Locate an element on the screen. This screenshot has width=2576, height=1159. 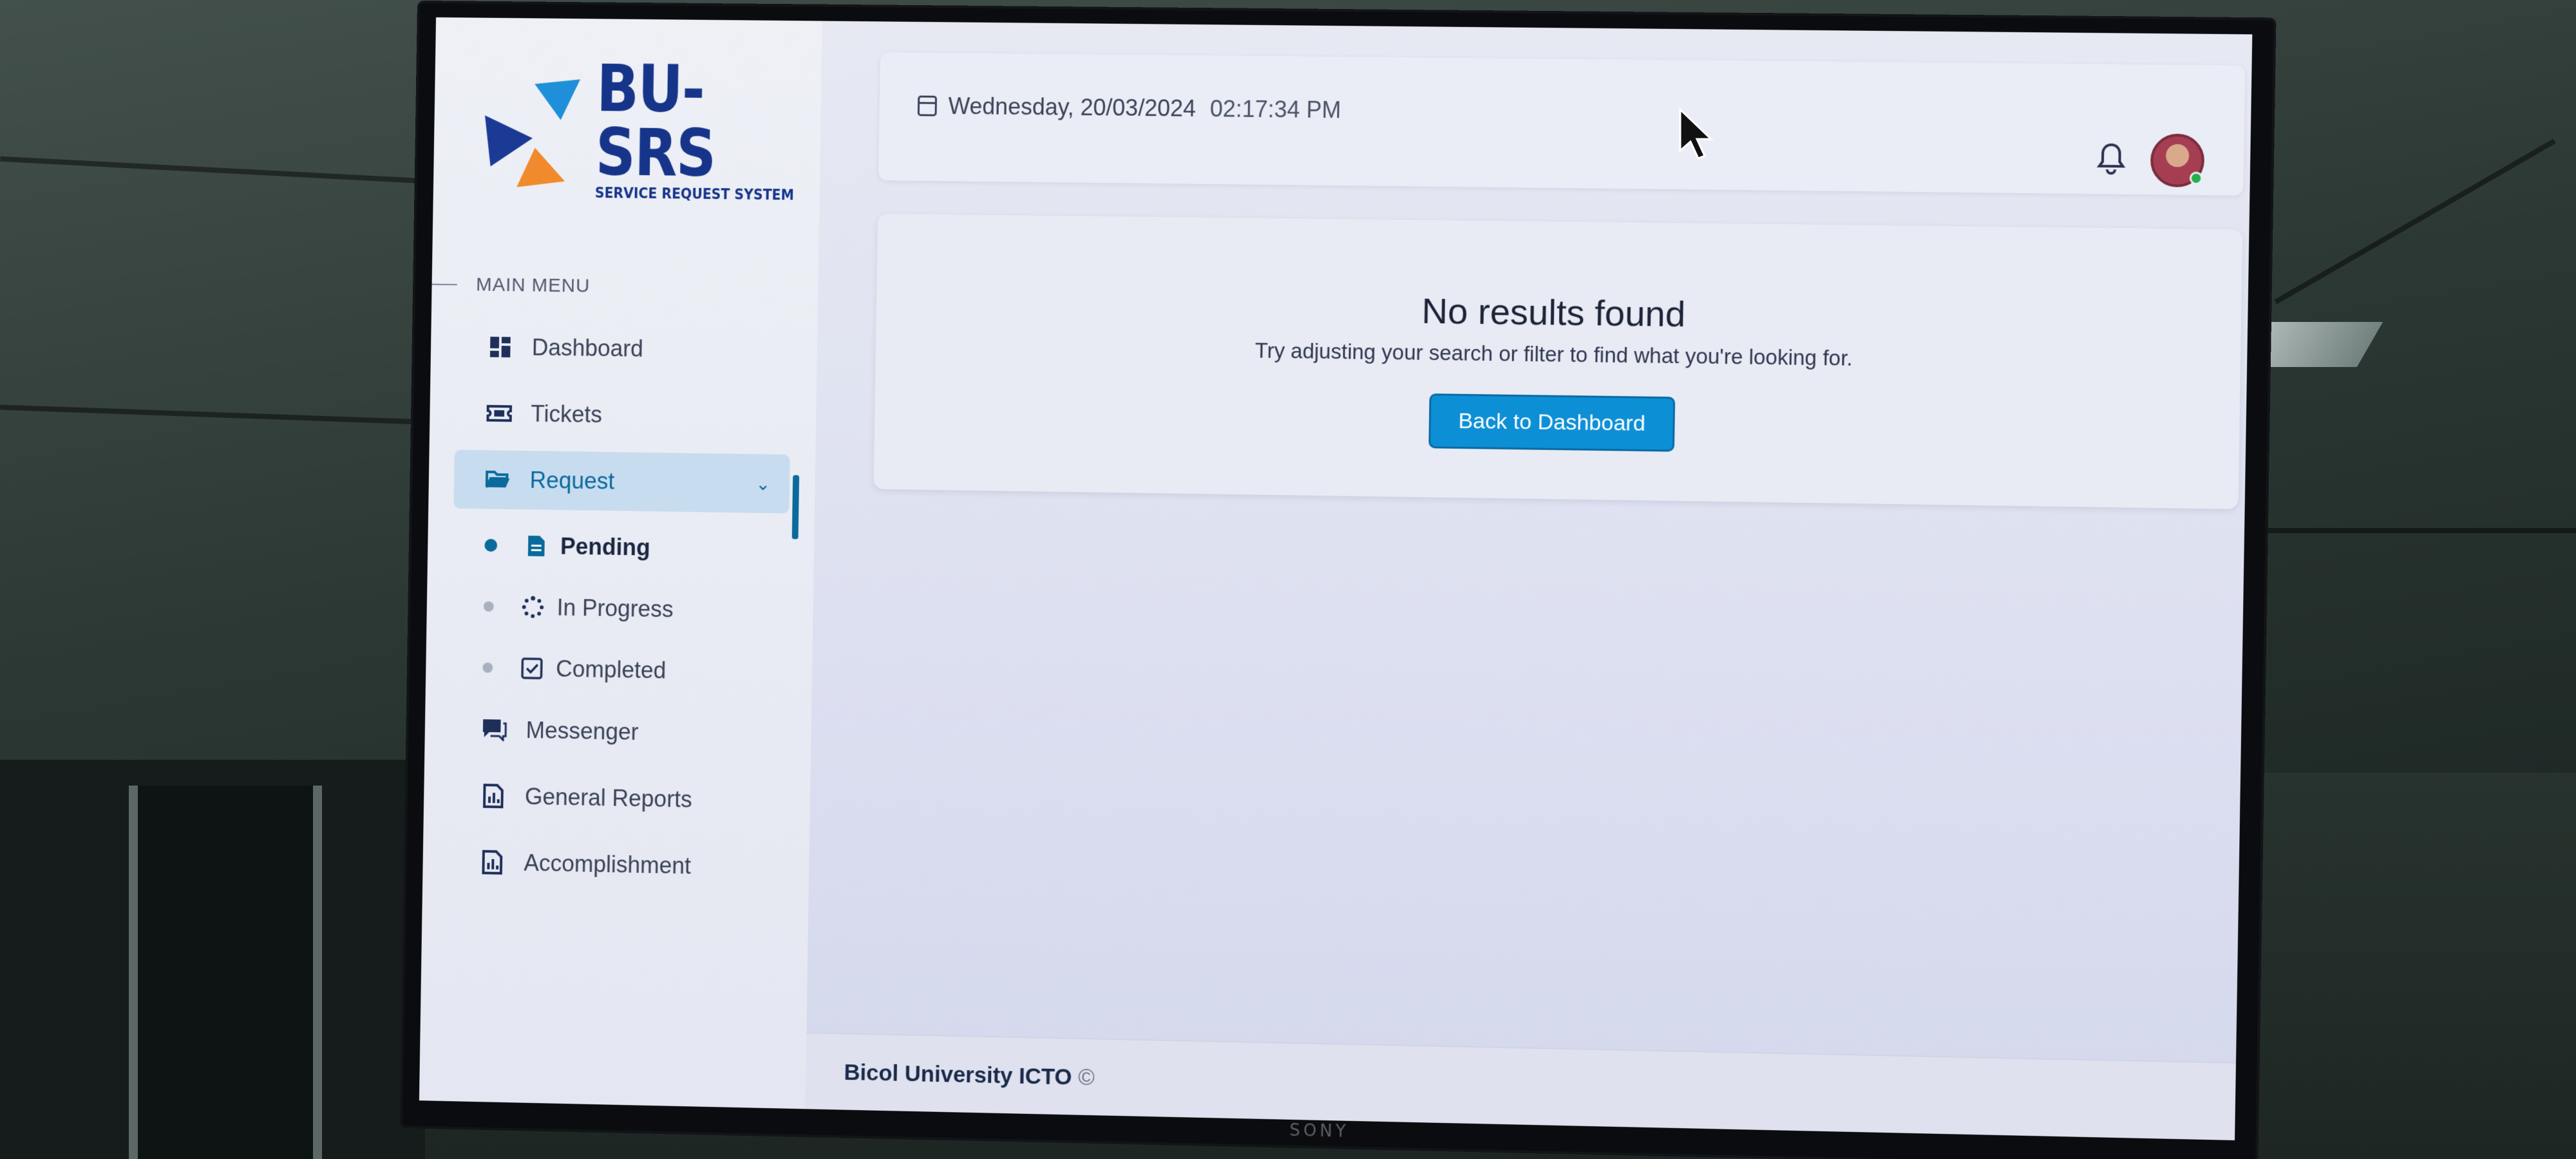
ceiling-beam is located at coordinates (2415, 530).